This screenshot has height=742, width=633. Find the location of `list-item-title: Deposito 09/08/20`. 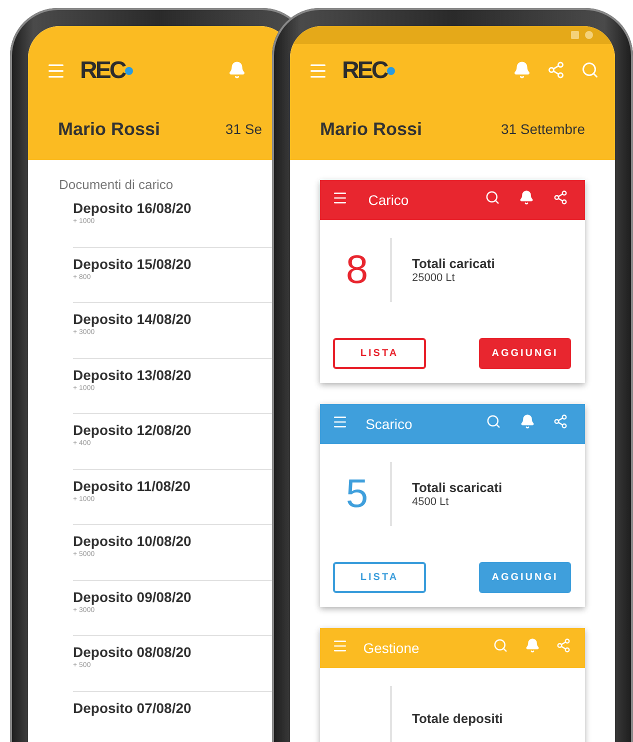

list-item-title: Deposito 09/08/20 is located at coordinates (132, 596).